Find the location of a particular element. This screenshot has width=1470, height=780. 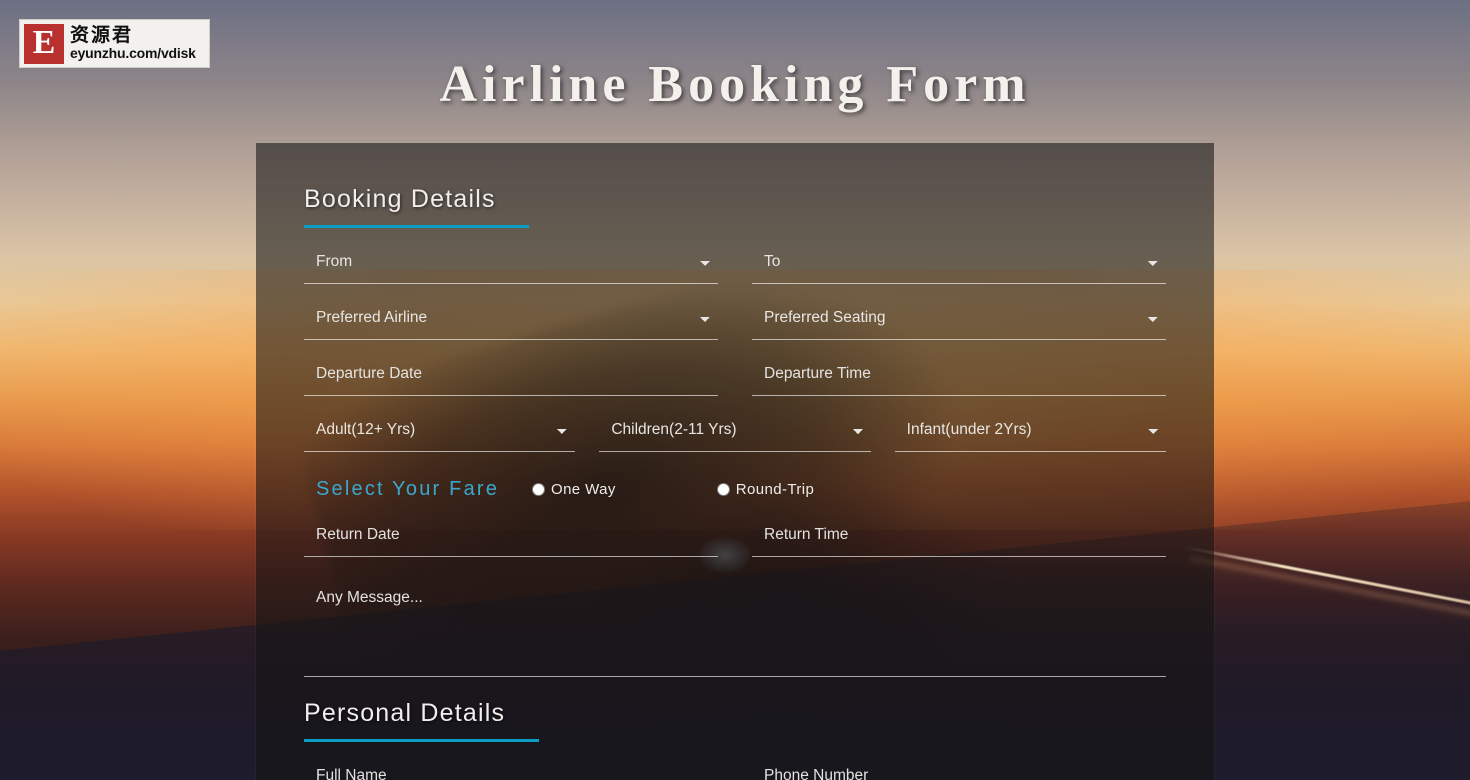

airline-seating-row: Preferred Airline Preferred Seating is located at coordinates (735, 321).